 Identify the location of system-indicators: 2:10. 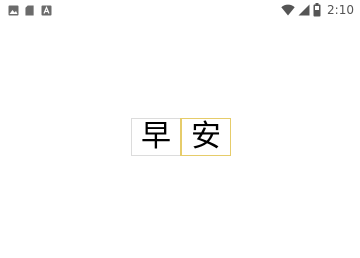
(317, 10).